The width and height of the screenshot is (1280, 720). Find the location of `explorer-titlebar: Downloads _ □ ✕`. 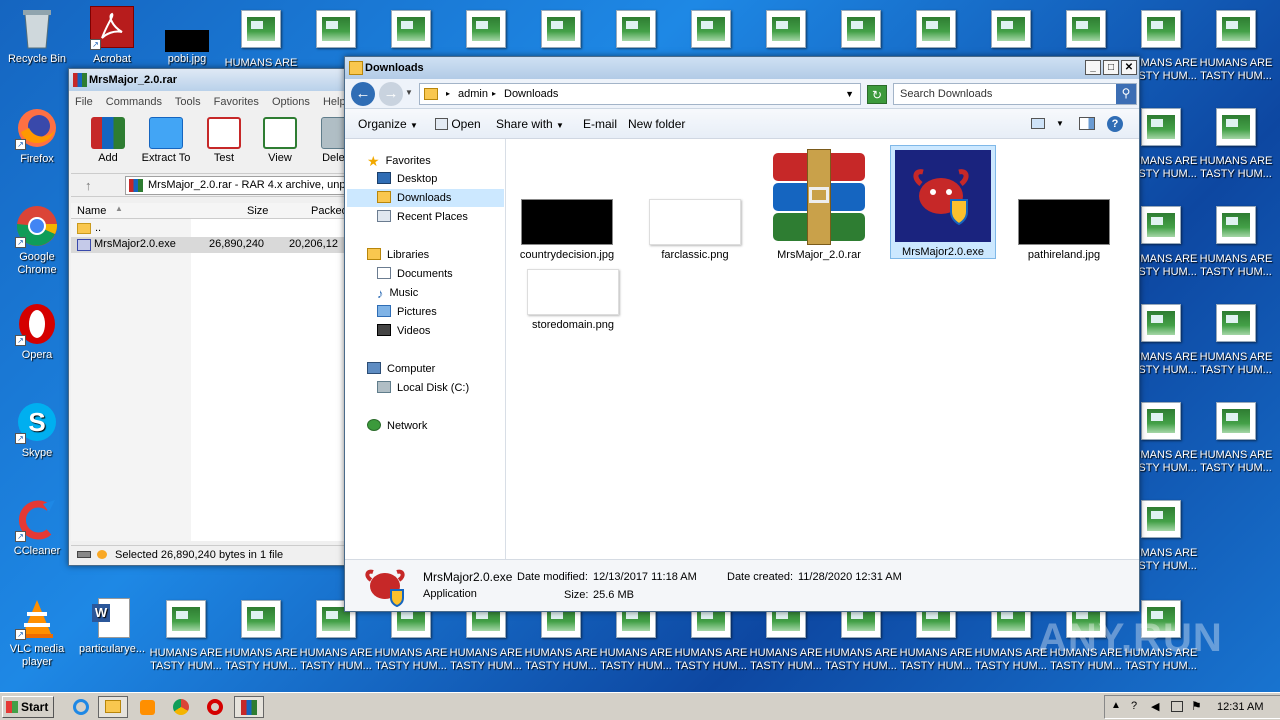

explorer-titlebar: Downloads _ □ ✕ is located at coordinates (742, 68).